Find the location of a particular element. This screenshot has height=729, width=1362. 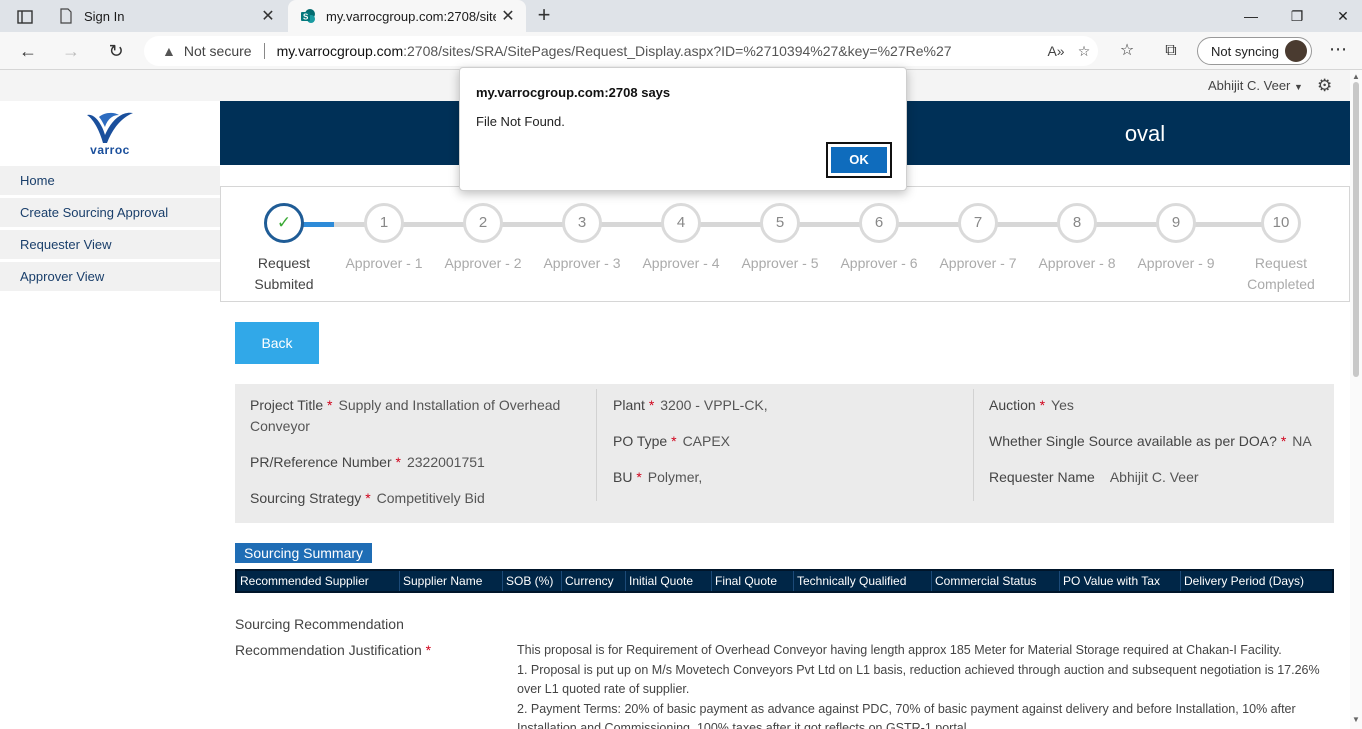

user-menu: Abhijit C. Veer ▼ is located at coordinates (1255, 85).